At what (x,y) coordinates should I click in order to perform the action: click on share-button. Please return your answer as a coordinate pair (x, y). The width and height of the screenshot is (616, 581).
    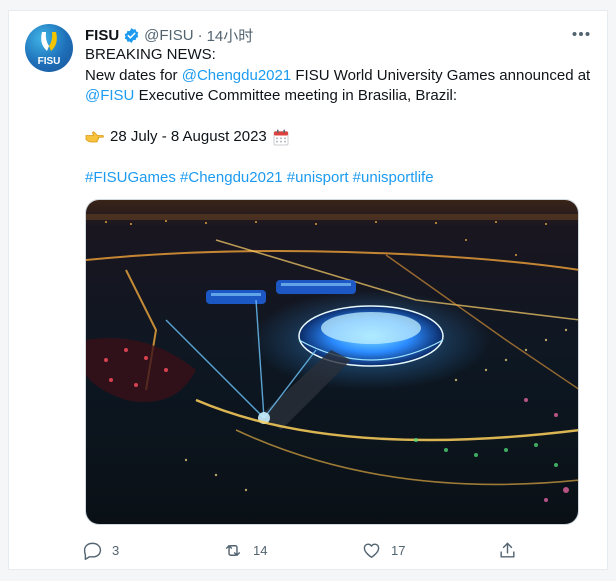
    Looking at the image, I should click on (507, 550).